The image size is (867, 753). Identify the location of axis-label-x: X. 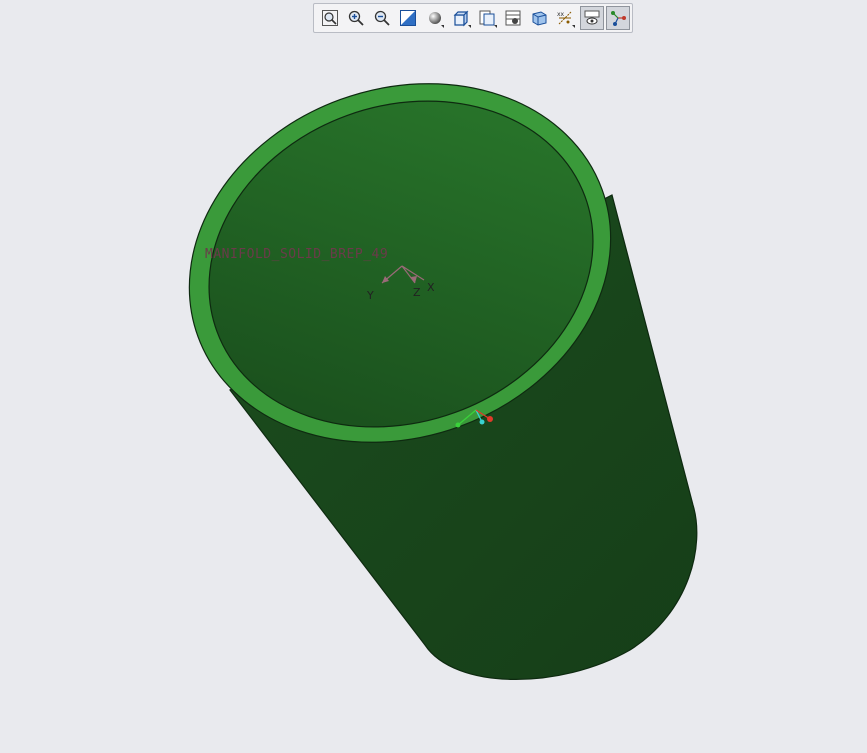
(431, 287).